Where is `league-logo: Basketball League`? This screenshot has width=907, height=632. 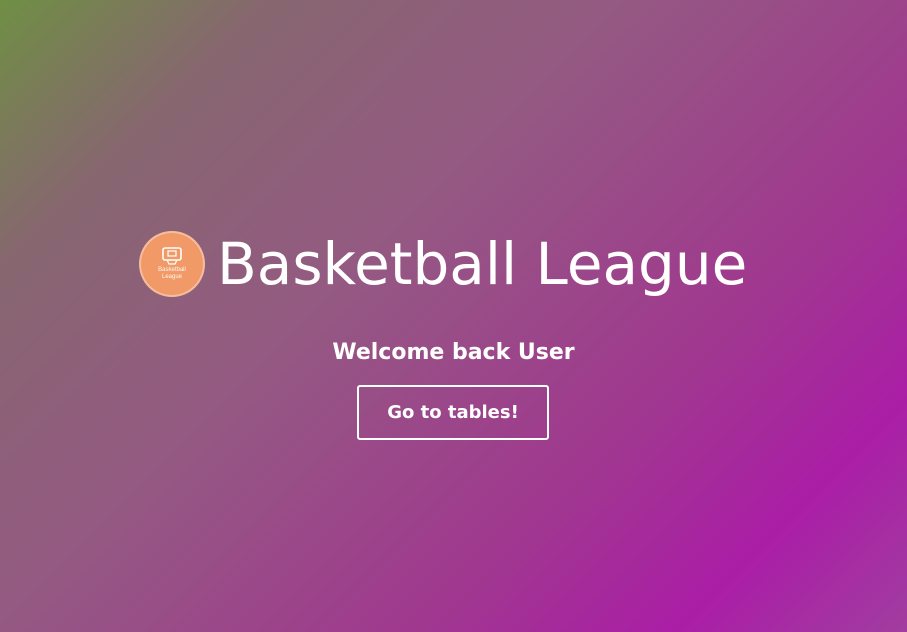 league-logo: Basketball League is located at coordinates (172, 264).